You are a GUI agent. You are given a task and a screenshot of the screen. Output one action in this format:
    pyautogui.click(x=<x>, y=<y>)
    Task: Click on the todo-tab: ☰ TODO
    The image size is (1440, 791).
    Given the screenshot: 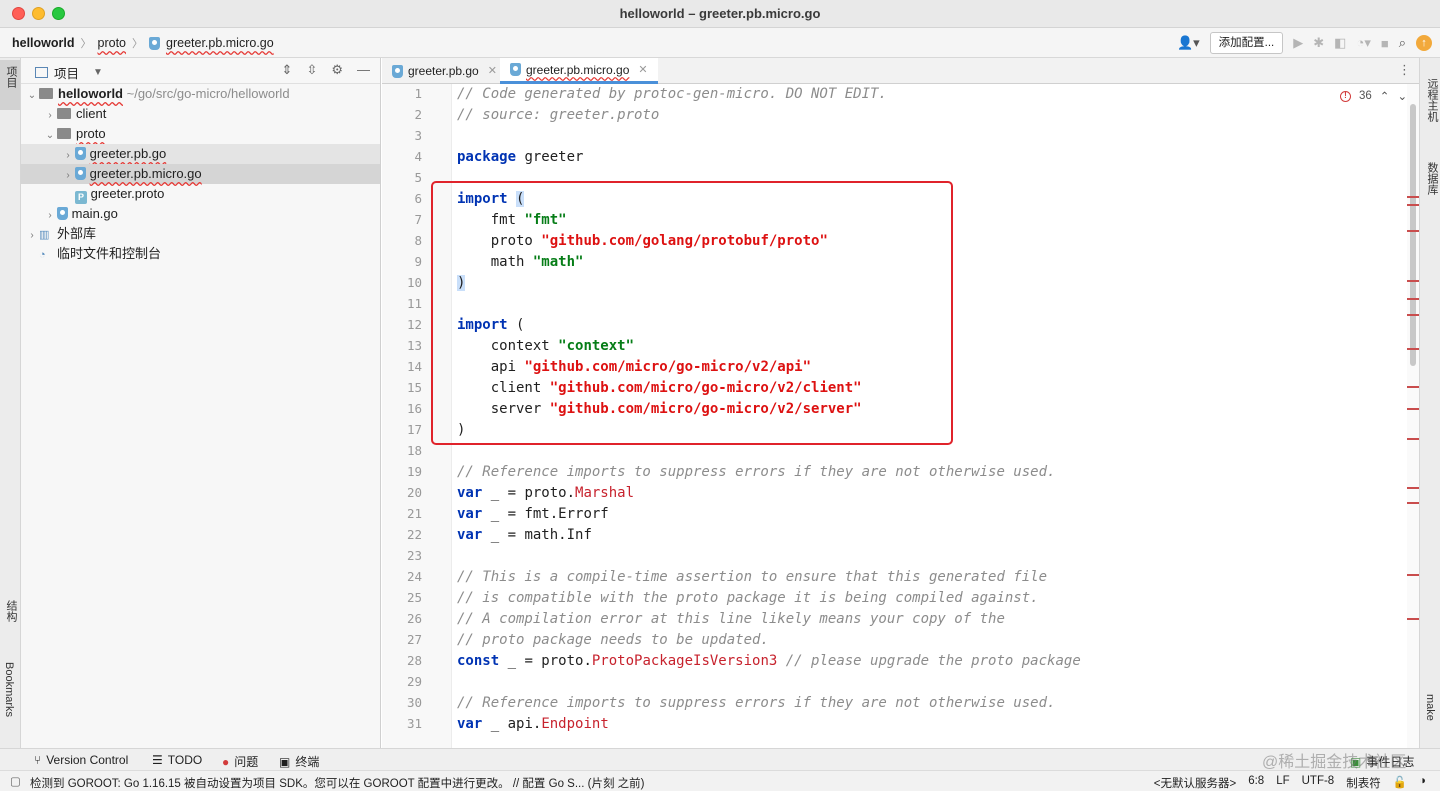 What is the action you would take?
    pyautogui.click(x=177, y=760)
    